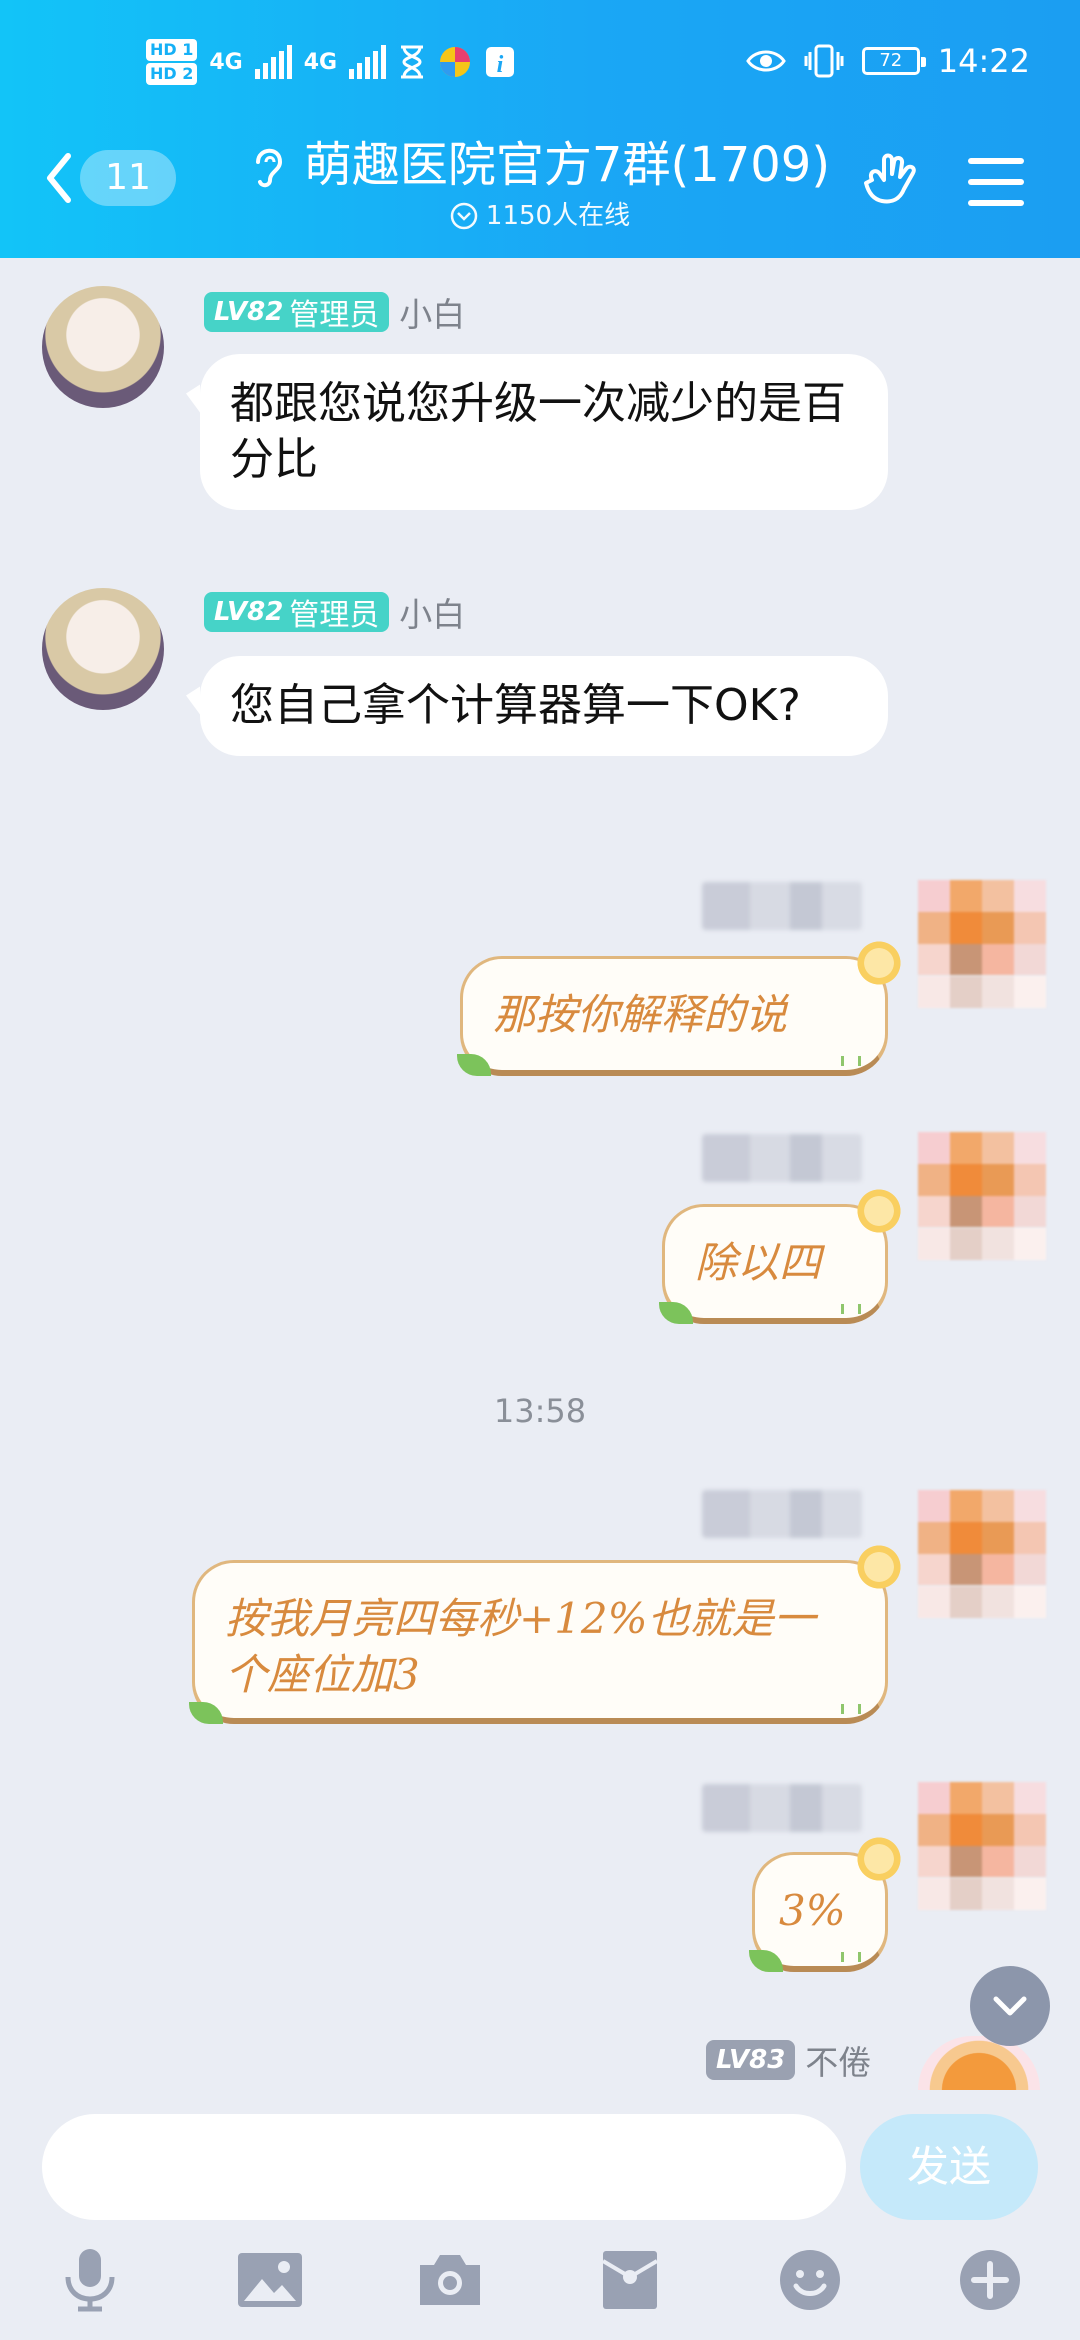  I want to click on emoji-icon, so click(810, 2280).